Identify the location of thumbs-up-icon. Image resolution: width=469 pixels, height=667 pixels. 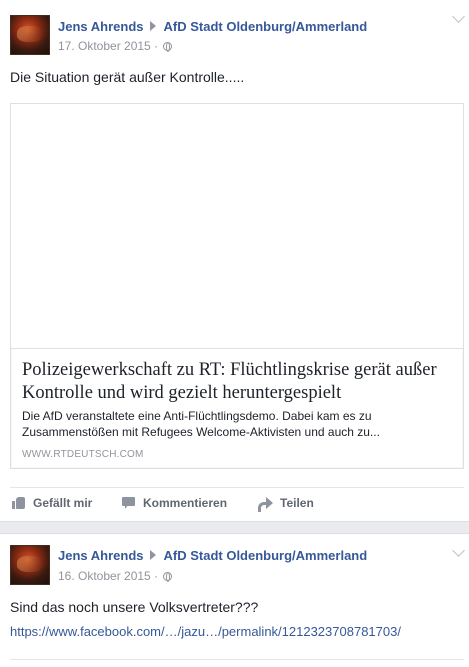
(19, 503).